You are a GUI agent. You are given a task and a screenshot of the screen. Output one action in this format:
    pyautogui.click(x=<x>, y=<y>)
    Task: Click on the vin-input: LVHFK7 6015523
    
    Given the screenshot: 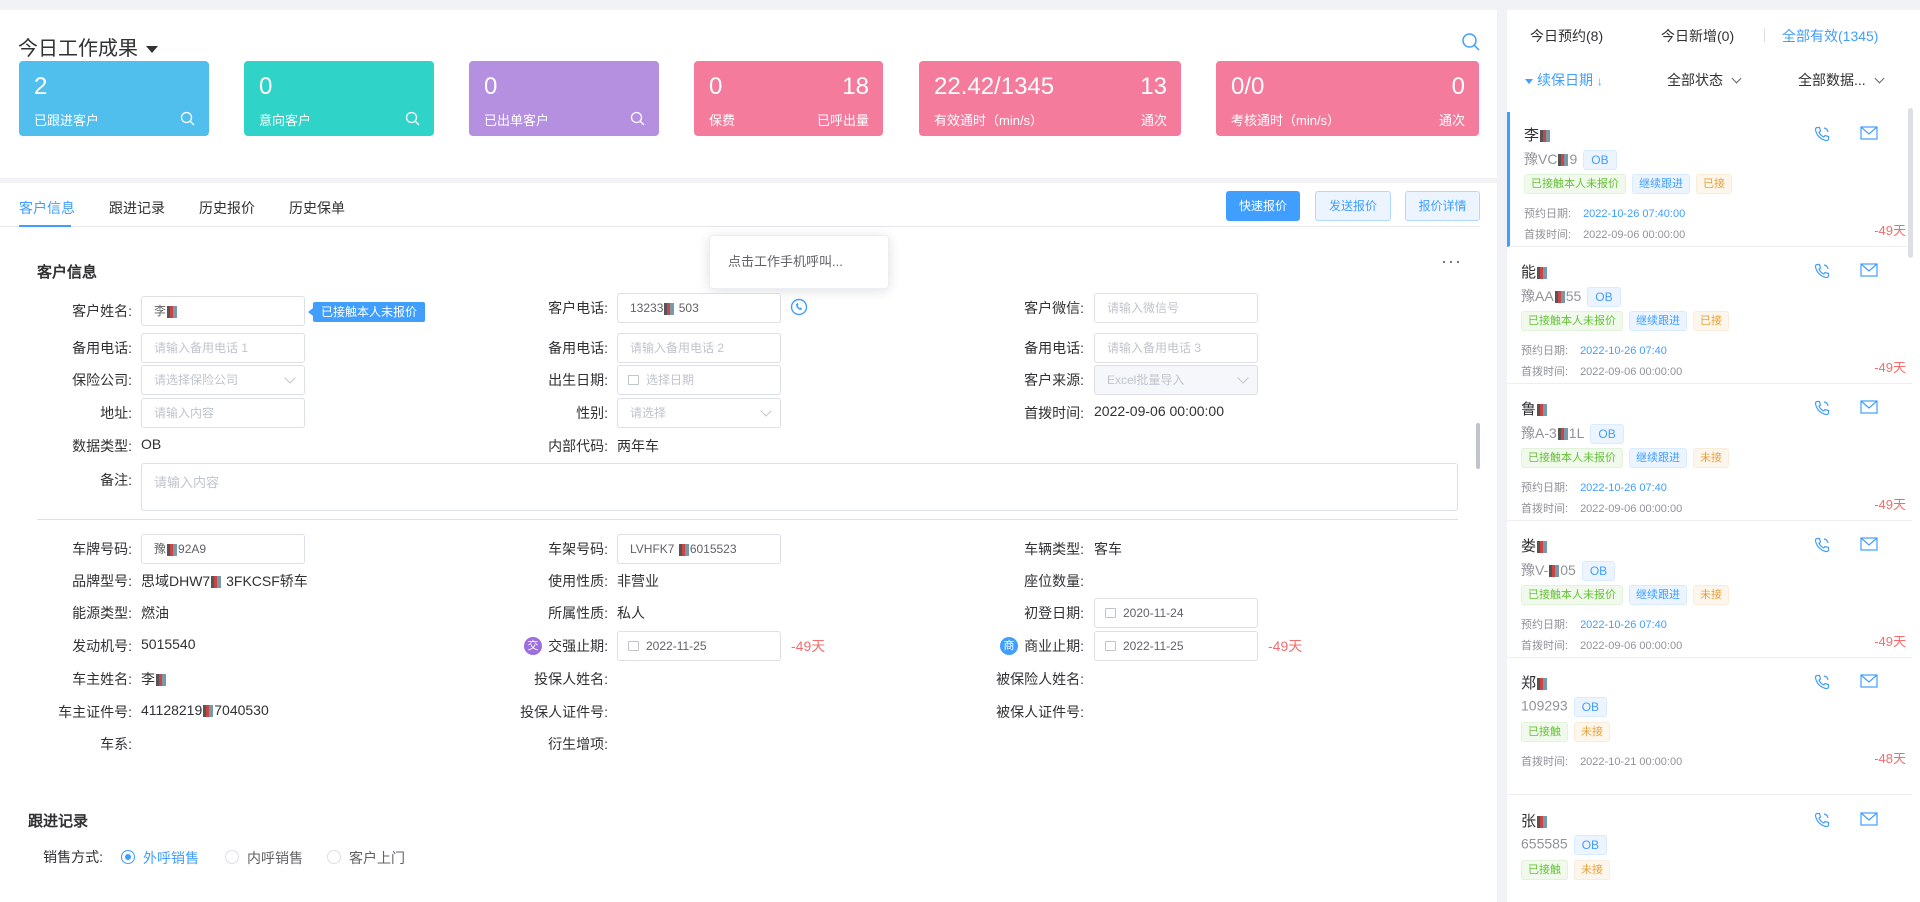 What is the action you would take?
    pyautogui.click(x=699, y=549)
    